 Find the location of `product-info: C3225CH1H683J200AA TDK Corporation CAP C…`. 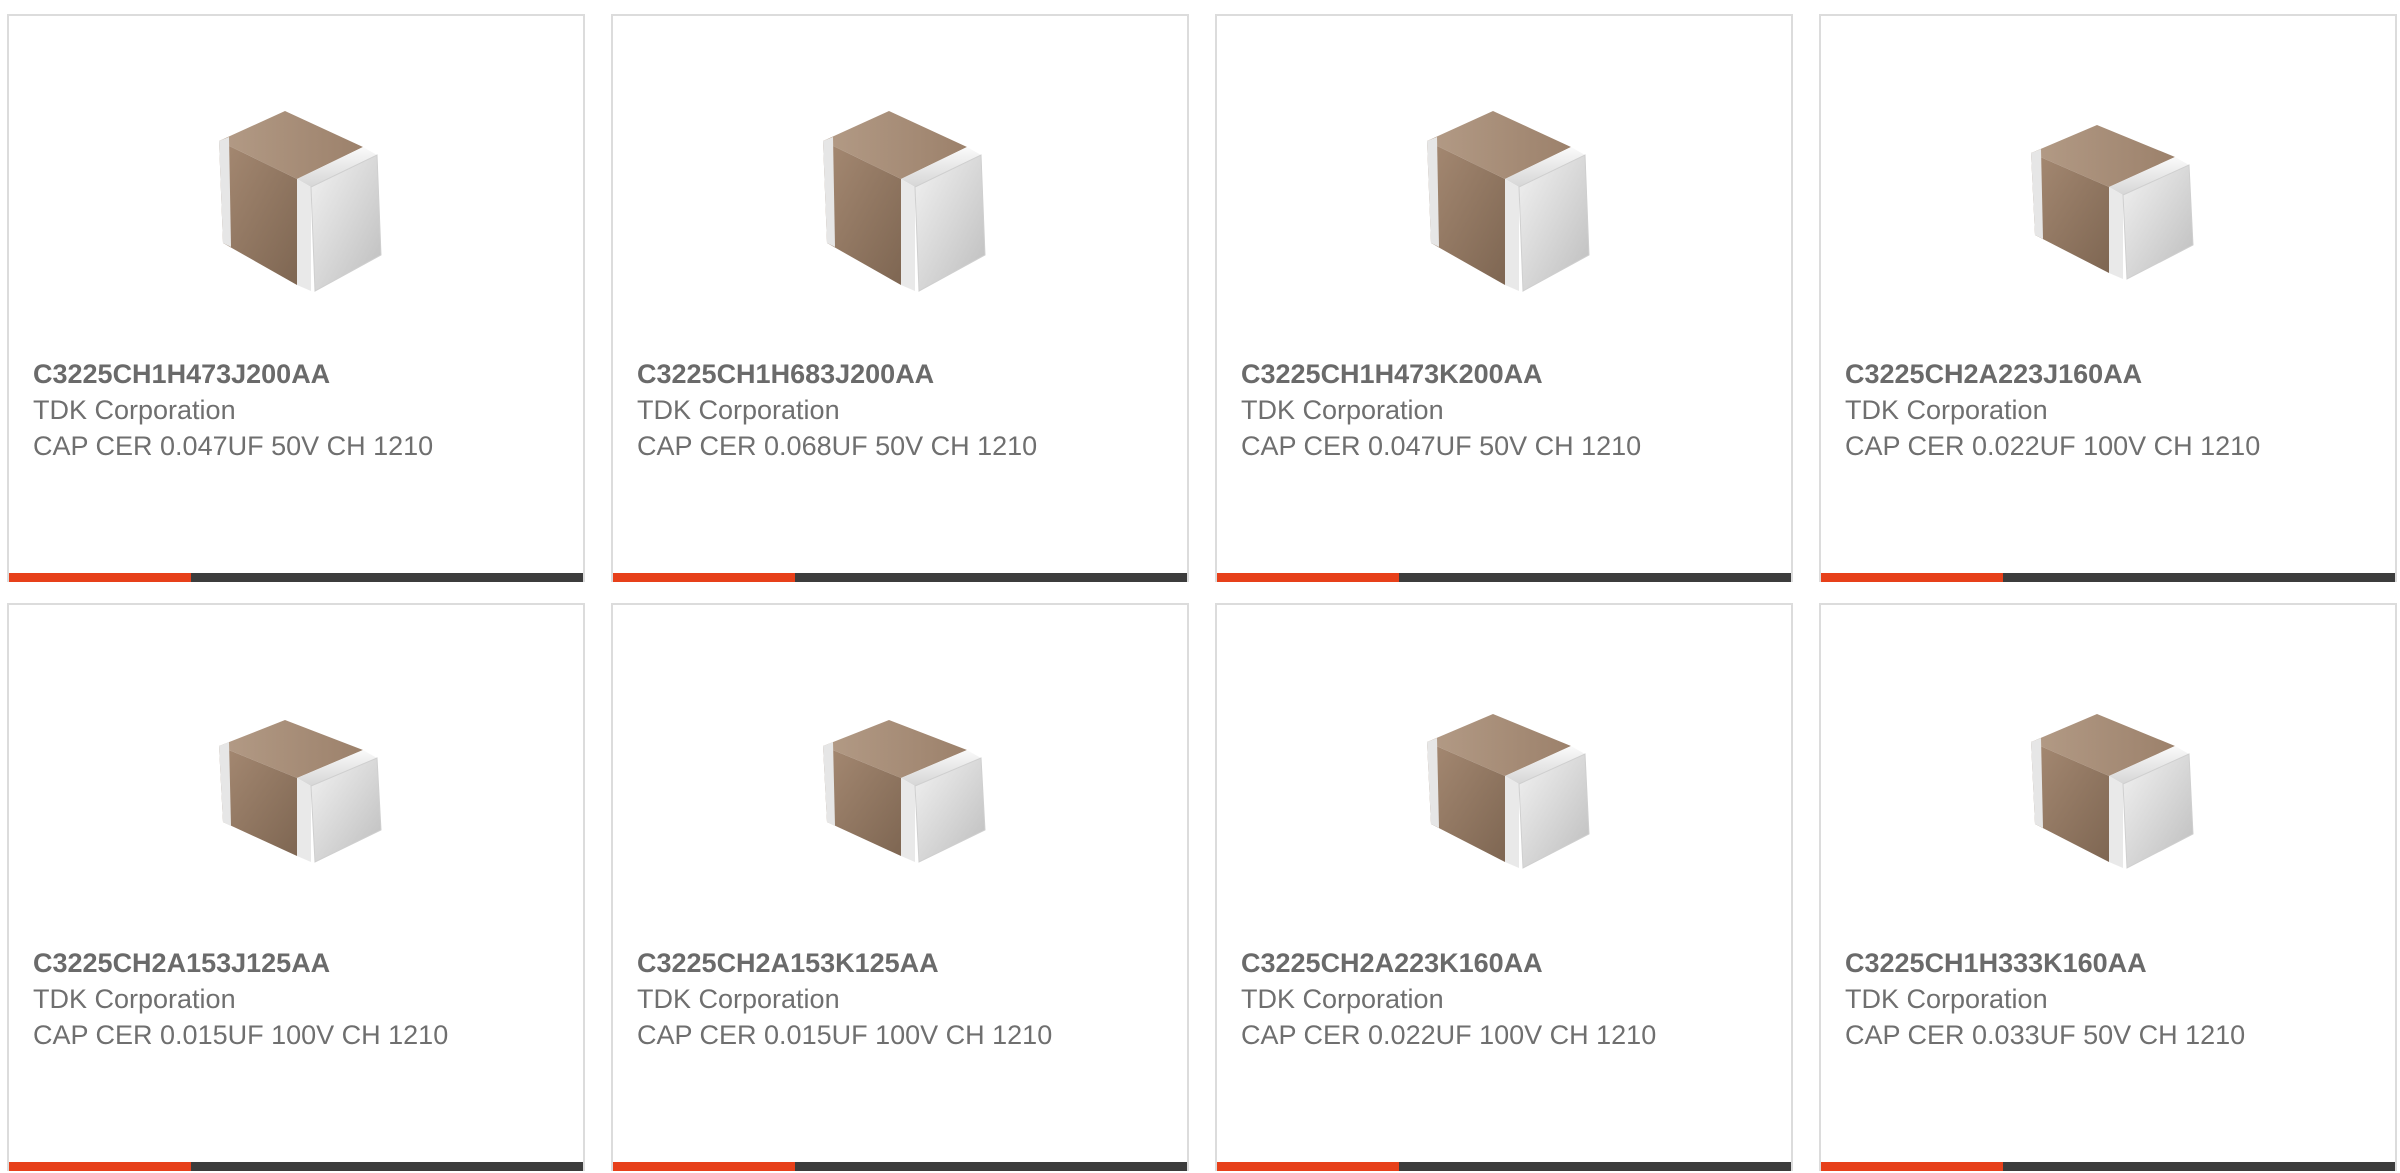

product-info: C3225CH1H683J200AA TDK Corporation CAP C… is located at coordinates (872, 410).